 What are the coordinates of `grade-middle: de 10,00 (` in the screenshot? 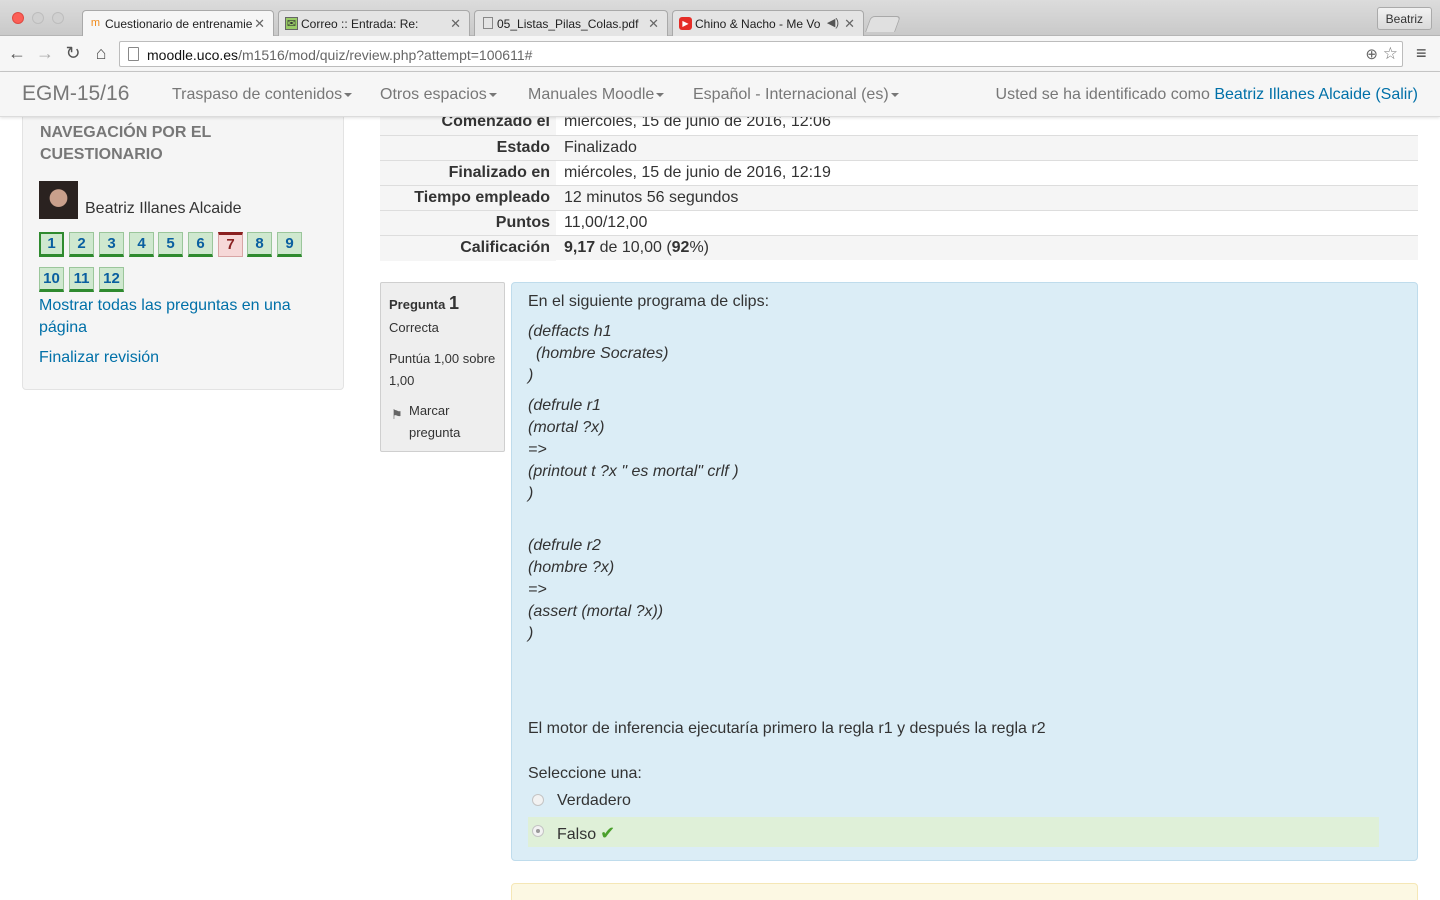 It's located at (633, 247).